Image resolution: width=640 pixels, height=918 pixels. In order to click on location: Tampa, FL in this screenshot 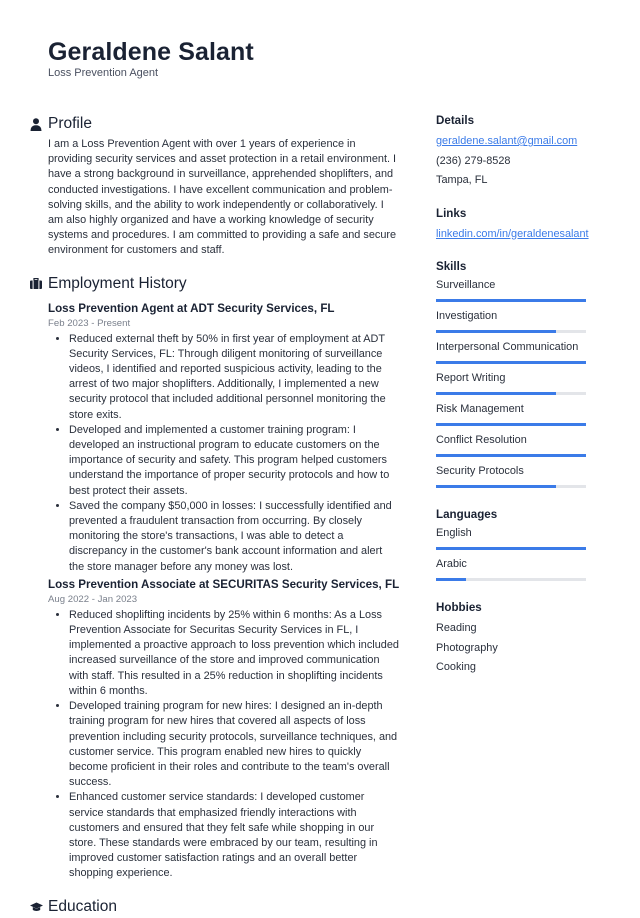, I will do `click(462, 180)`.